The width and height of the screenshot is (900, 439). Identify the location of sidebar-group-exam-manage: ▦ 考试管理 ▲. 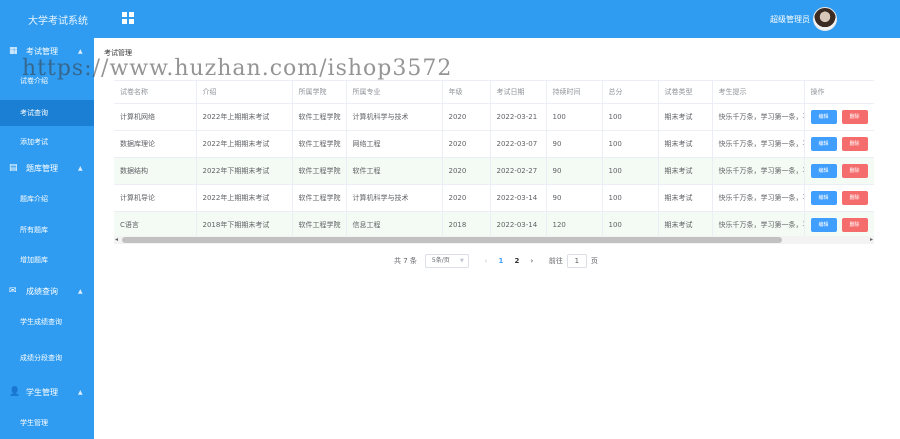
(47, 51).